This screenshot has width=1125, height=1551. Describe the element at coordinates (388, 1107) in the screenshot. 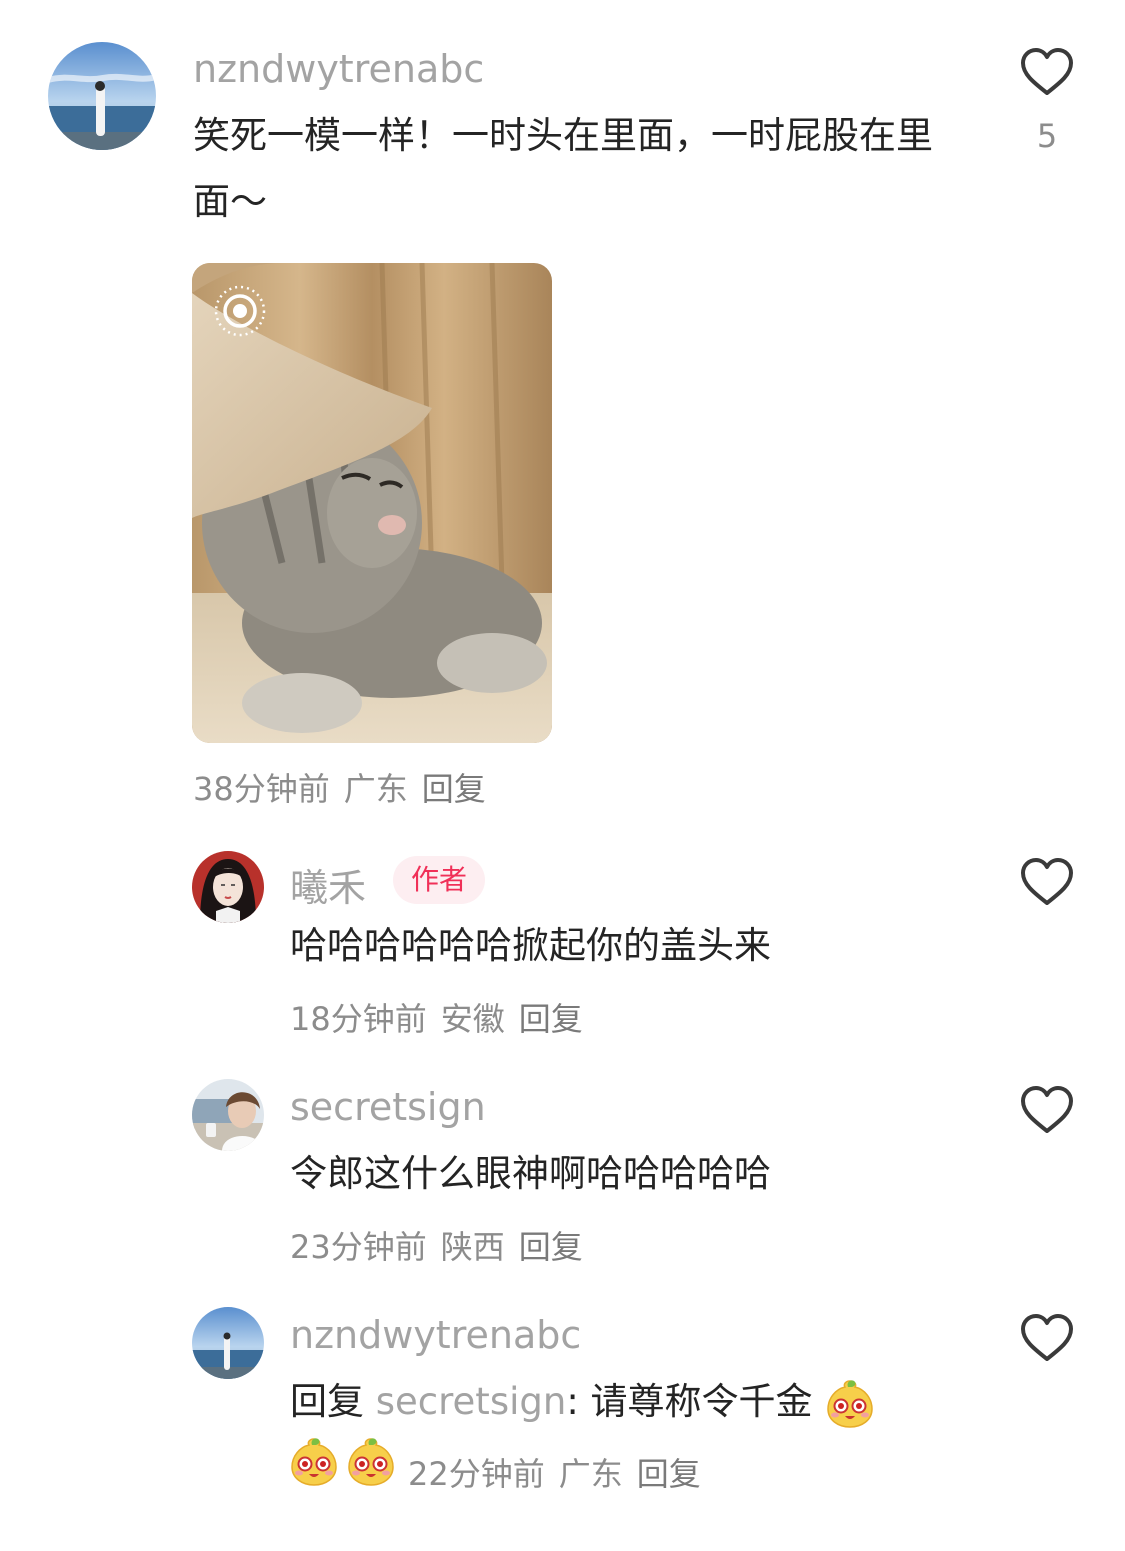

I see `reply-username: secretsign` at that location.